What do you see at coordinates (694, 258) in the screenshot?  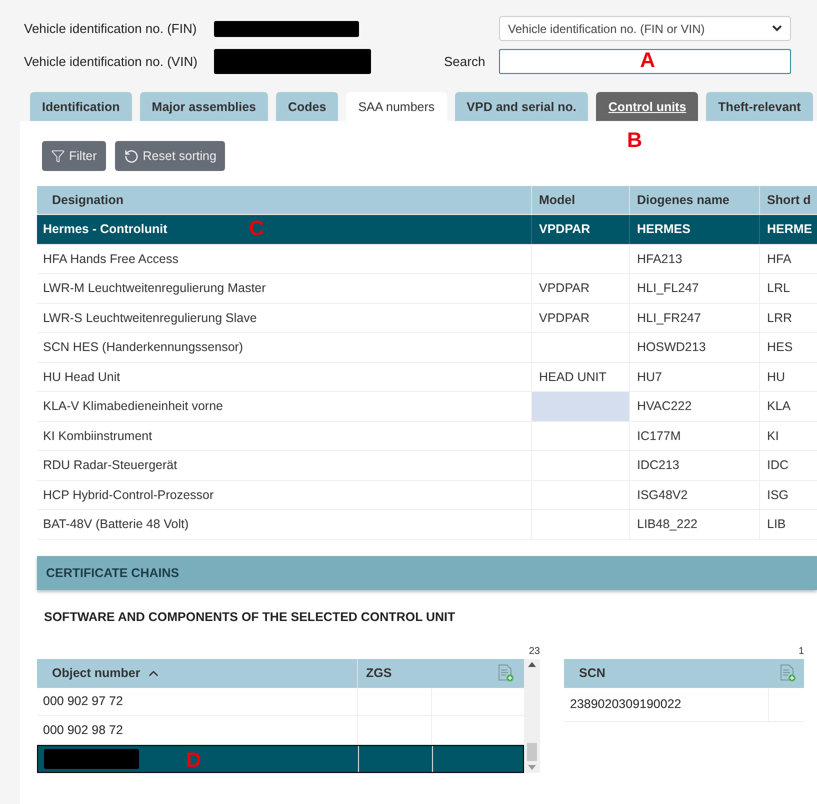 I see `table-cell: HFA213` at bounding box center [694, 258].